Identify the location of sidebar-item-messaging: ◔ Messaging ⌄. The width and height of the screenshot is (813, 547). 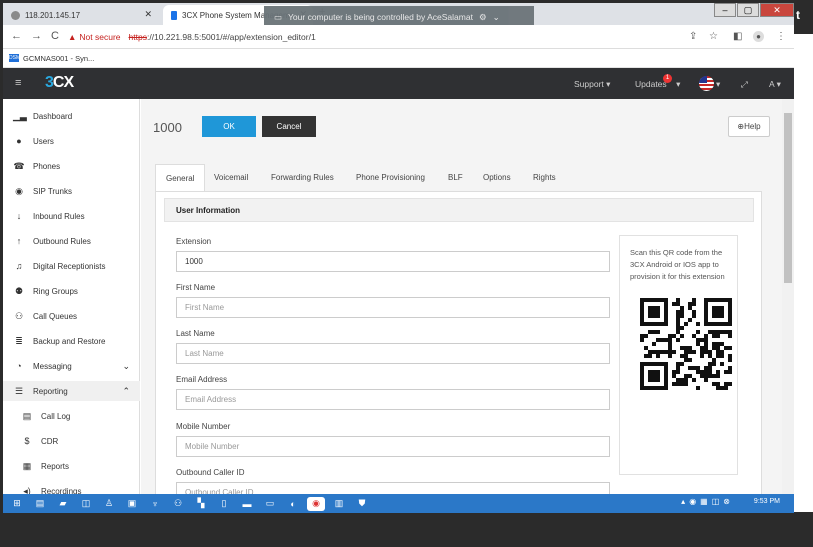
(71, 366).